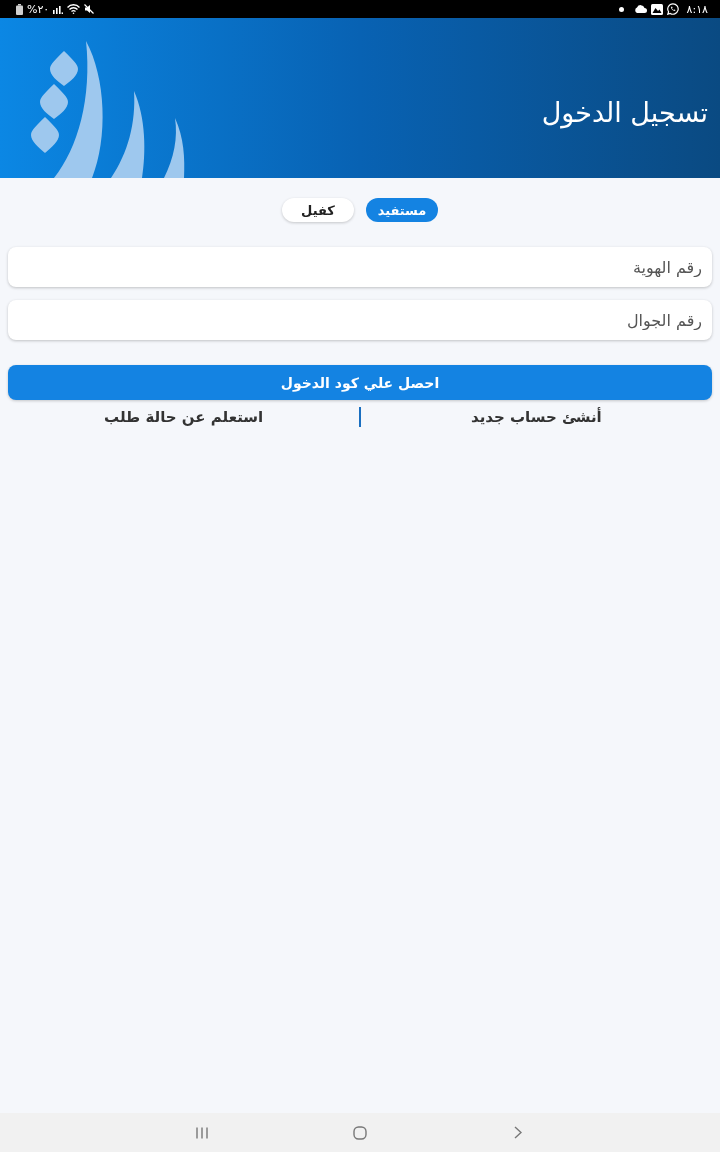 This screenshot has height=1152, width=720. What do you see at coordinates (402, 210) in the screenshot?
I see `tab: مستفيد` at bounding box center [402, 210].